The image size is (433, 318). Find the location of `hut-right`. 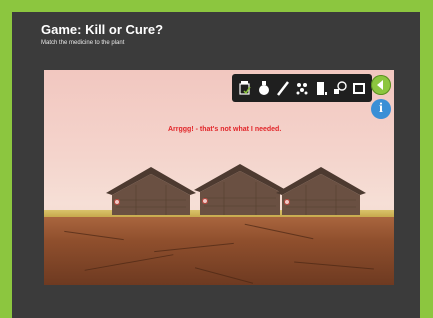

hut-right is located at coordinates (321, 190).